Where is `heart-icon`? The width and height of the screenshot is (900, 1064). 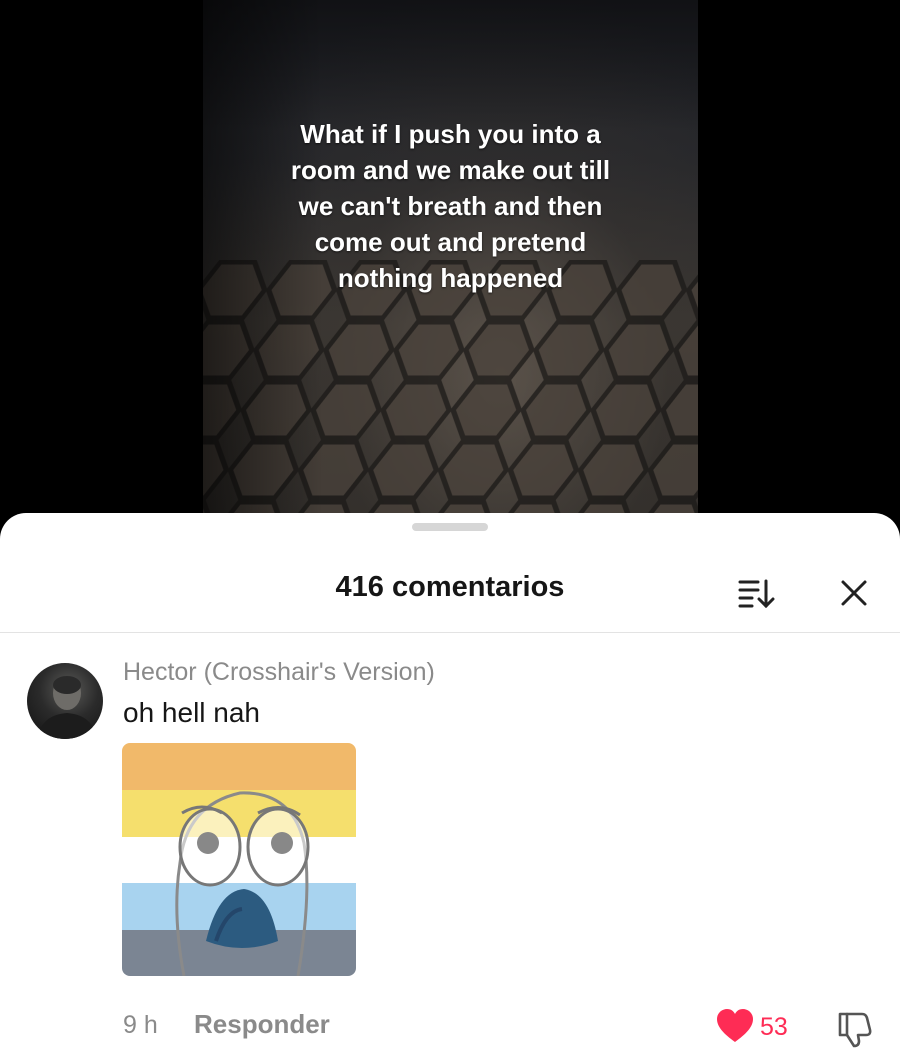
heart-icon is located at coordinates (735, 1025).